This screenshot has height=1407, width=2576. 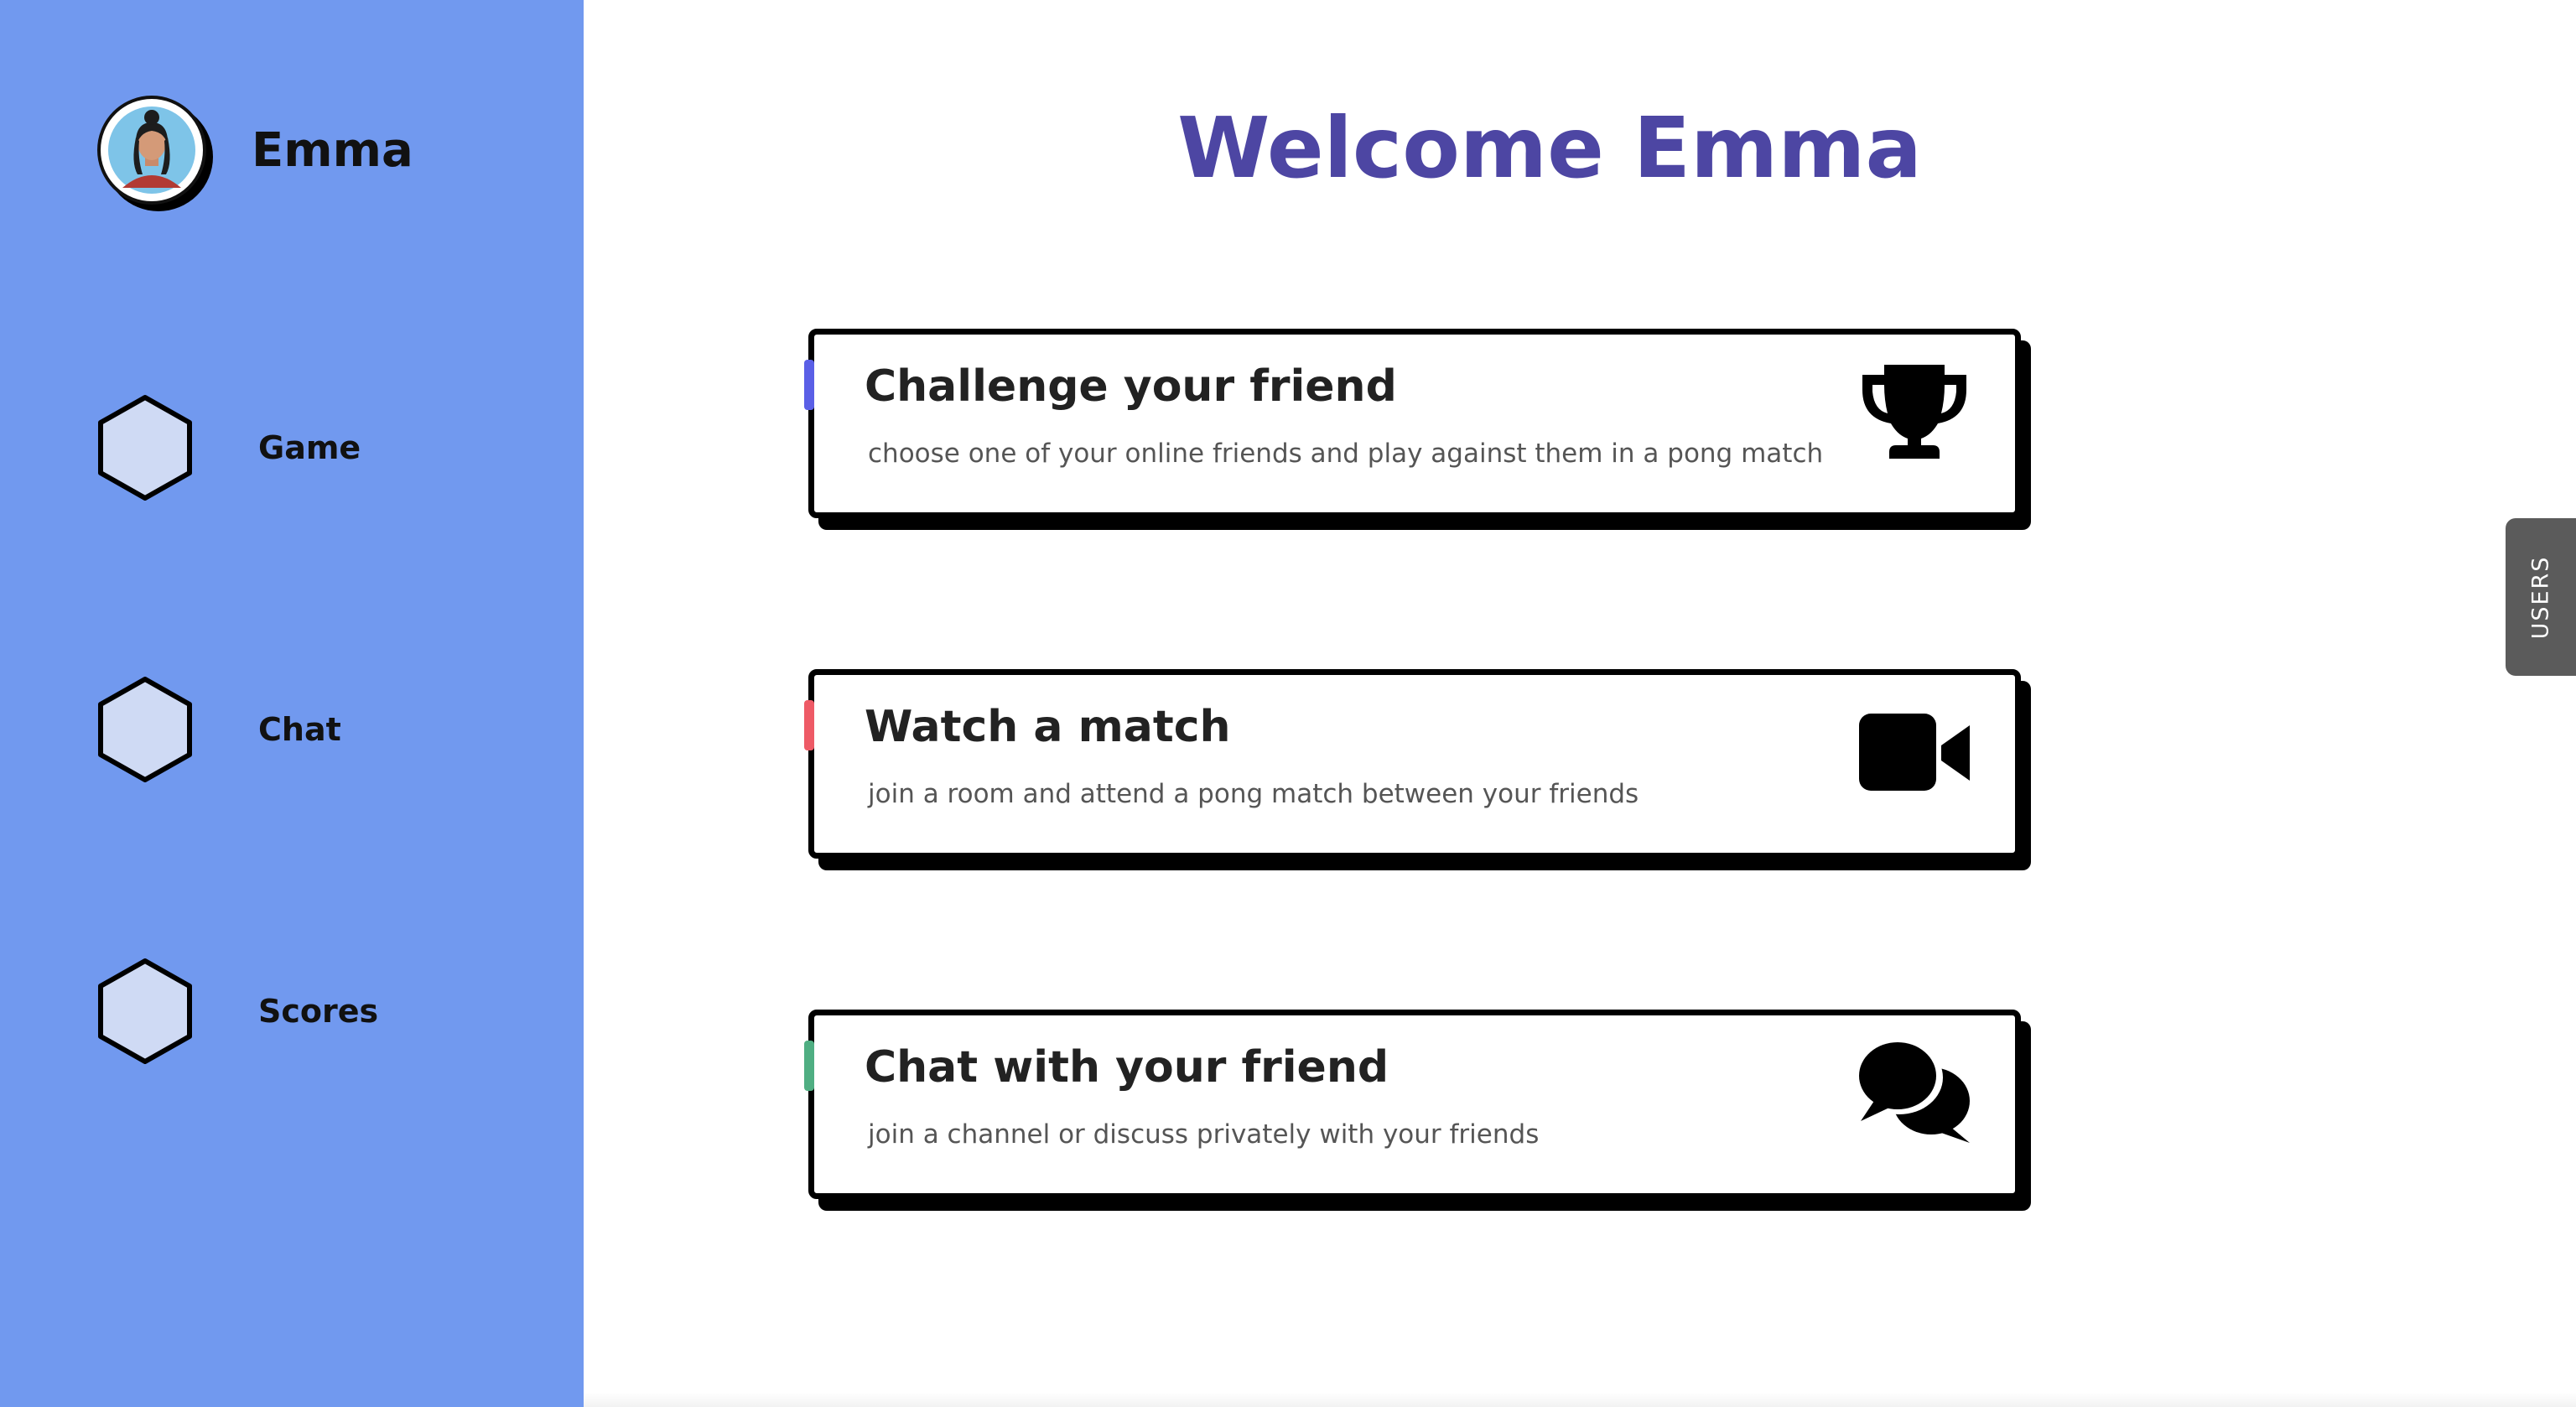 I want to click on sidebar-item-label: Chat, so click(x=299, y=729).